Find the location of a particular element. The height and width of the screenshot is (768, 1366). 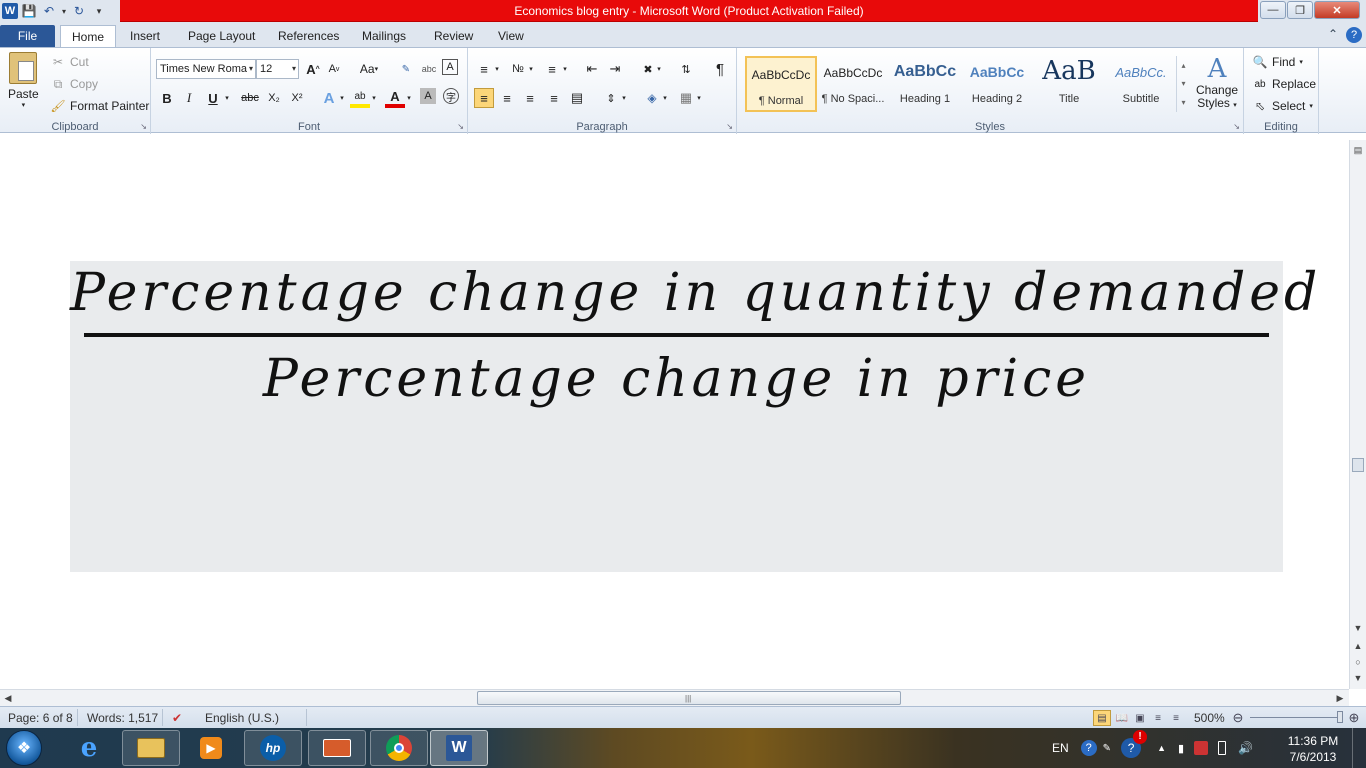

style-heading-1: AaBbCc Heading 1 is located at coordinates (925, 84).